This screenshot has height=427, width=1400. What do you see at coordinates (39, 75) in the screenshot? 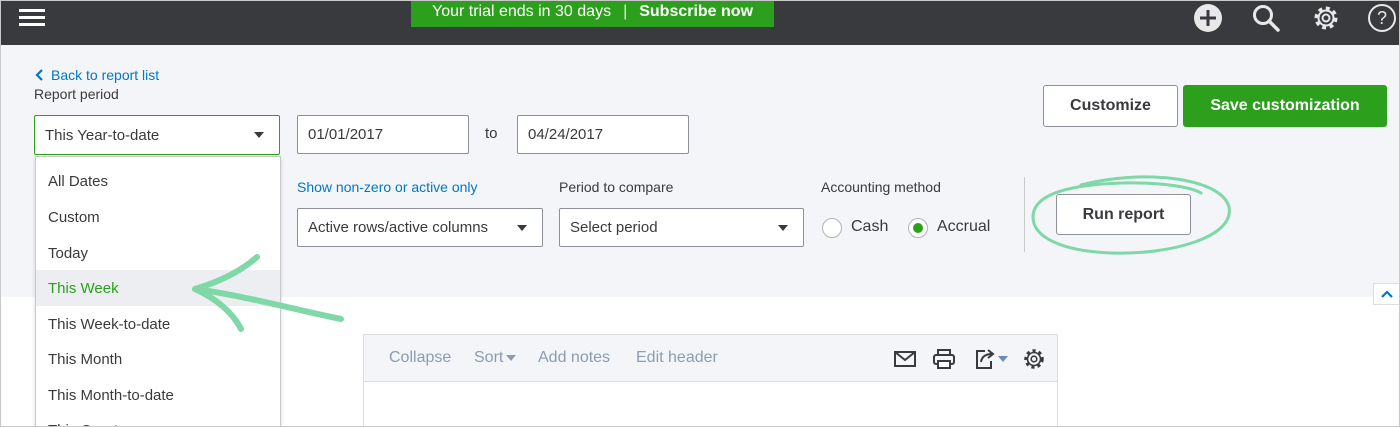
I see `chevron-left-icon` at bounding box center [39, 75].